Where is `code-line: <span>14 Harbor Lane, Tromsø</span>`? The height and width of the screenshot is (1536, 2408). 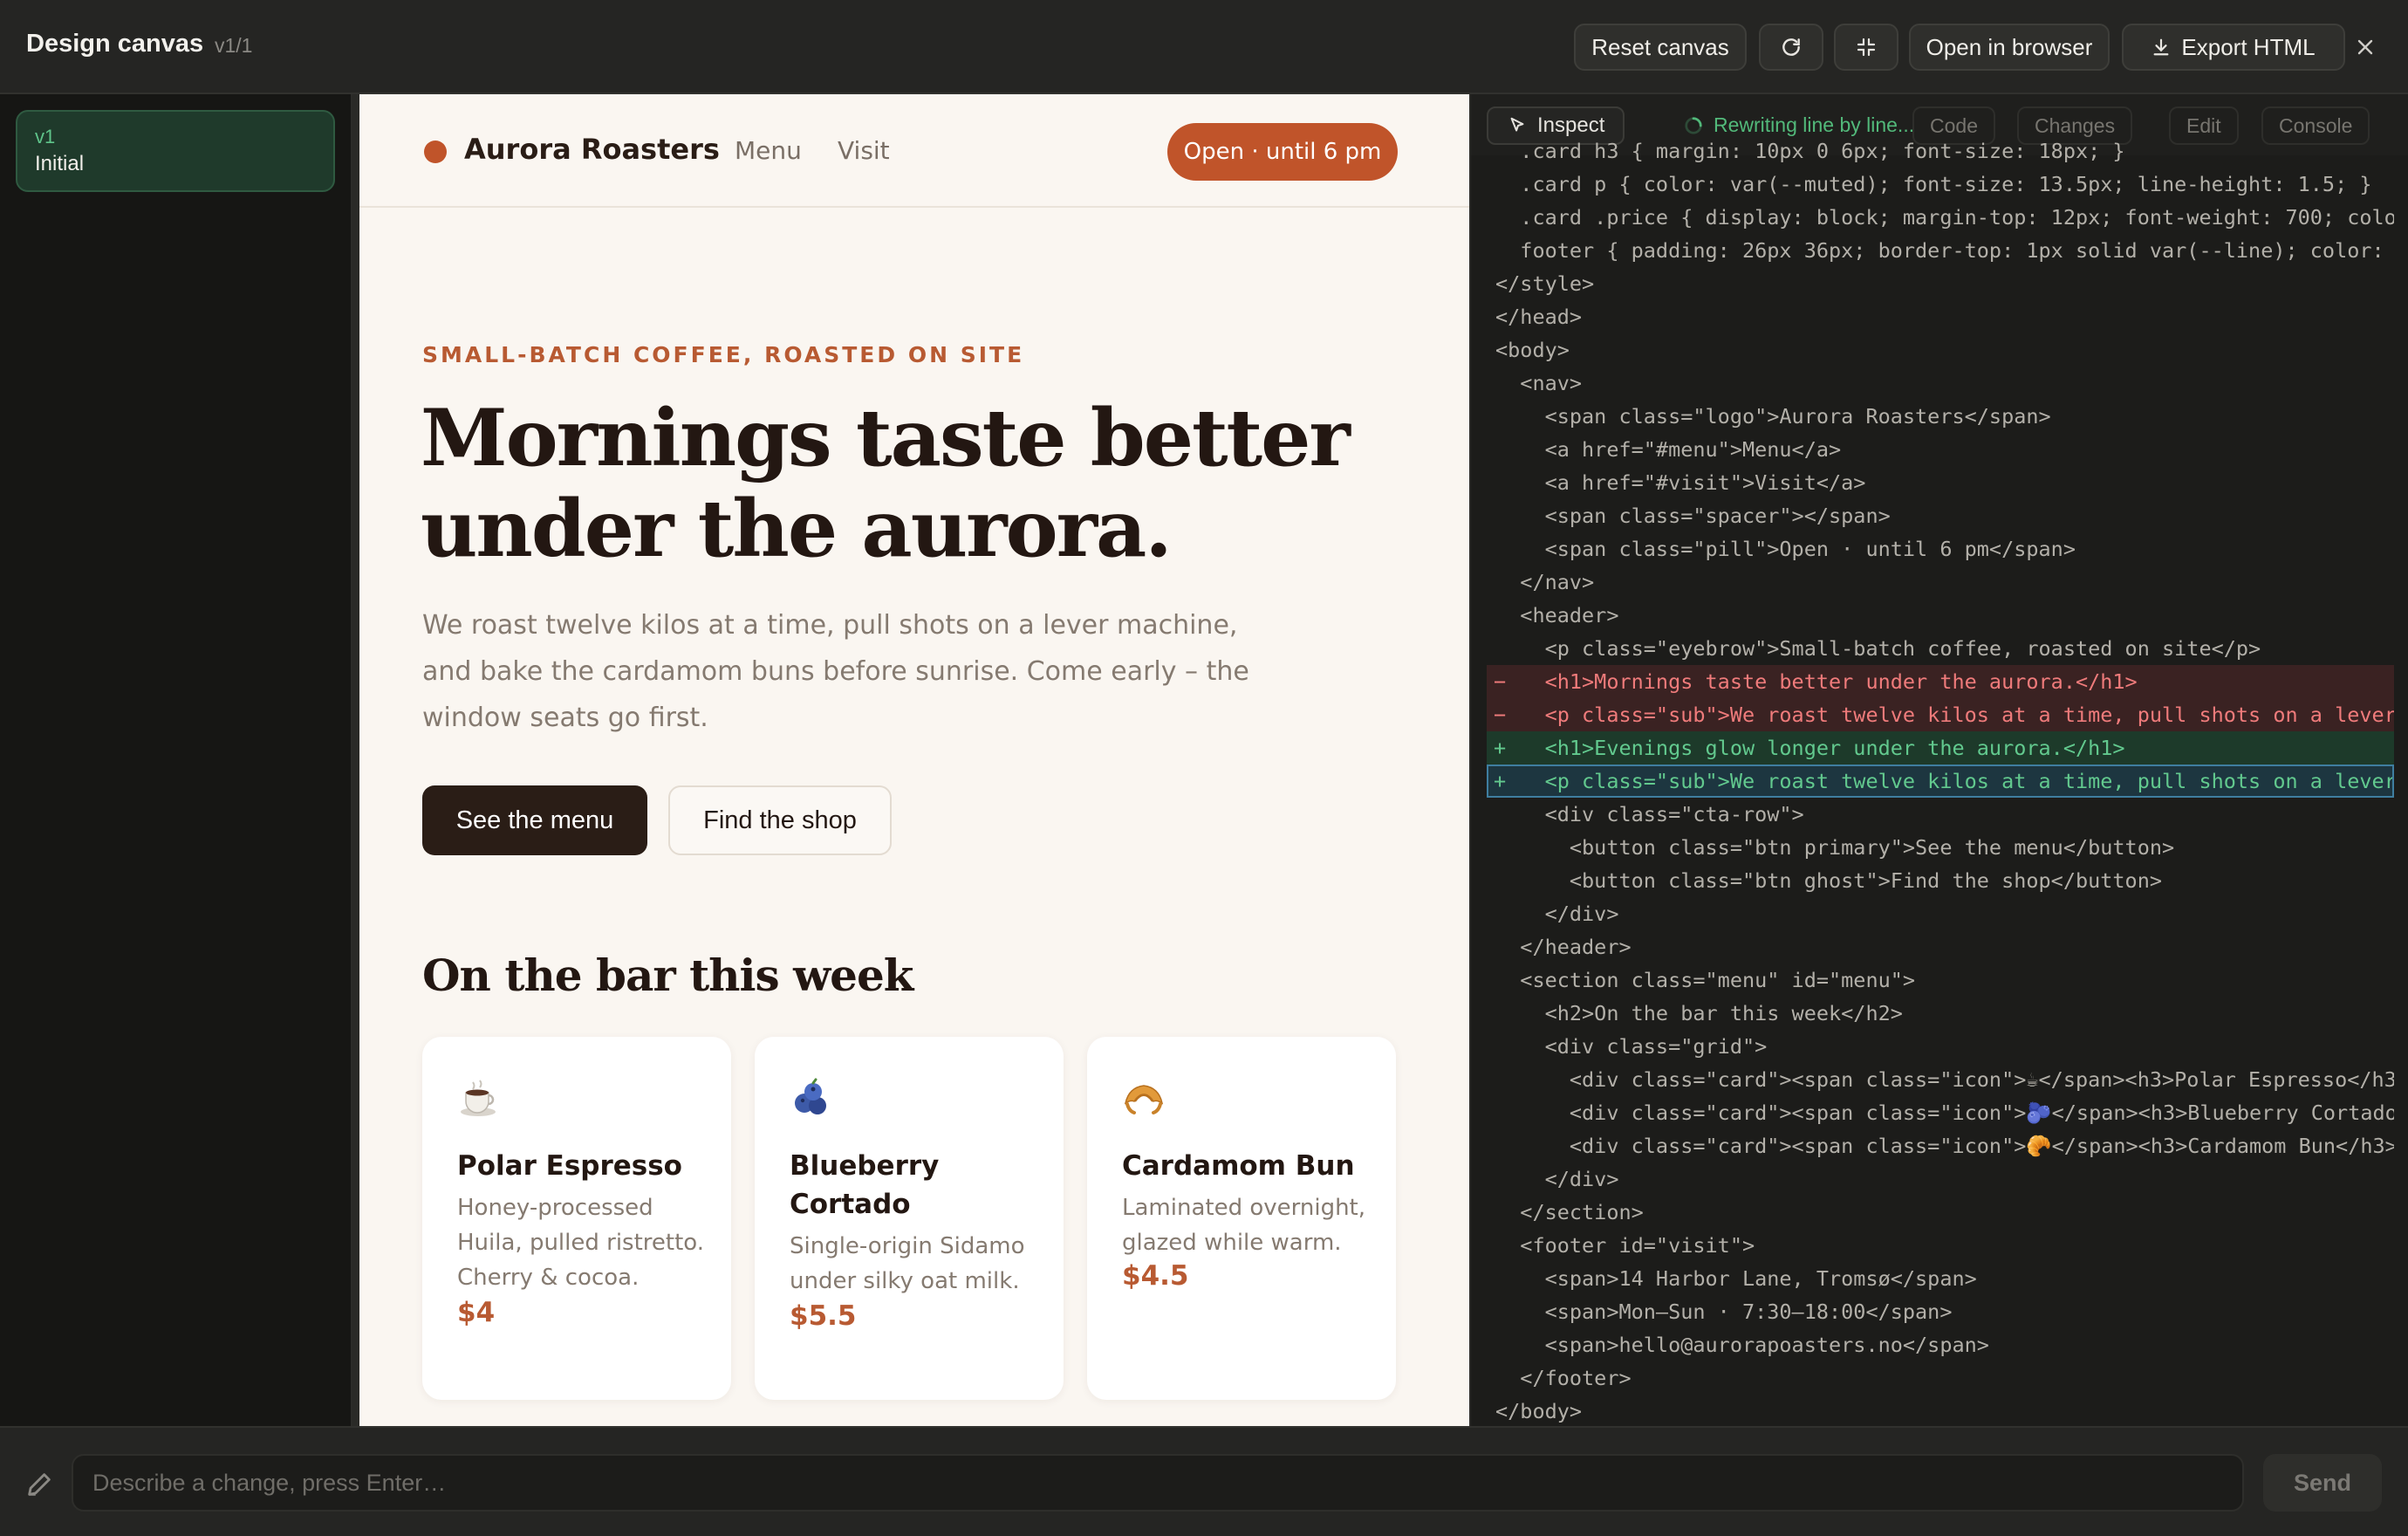
code-line: <span>14 Harbor Lane, Tromsø</span> is located at coordinates (1941, 1278).